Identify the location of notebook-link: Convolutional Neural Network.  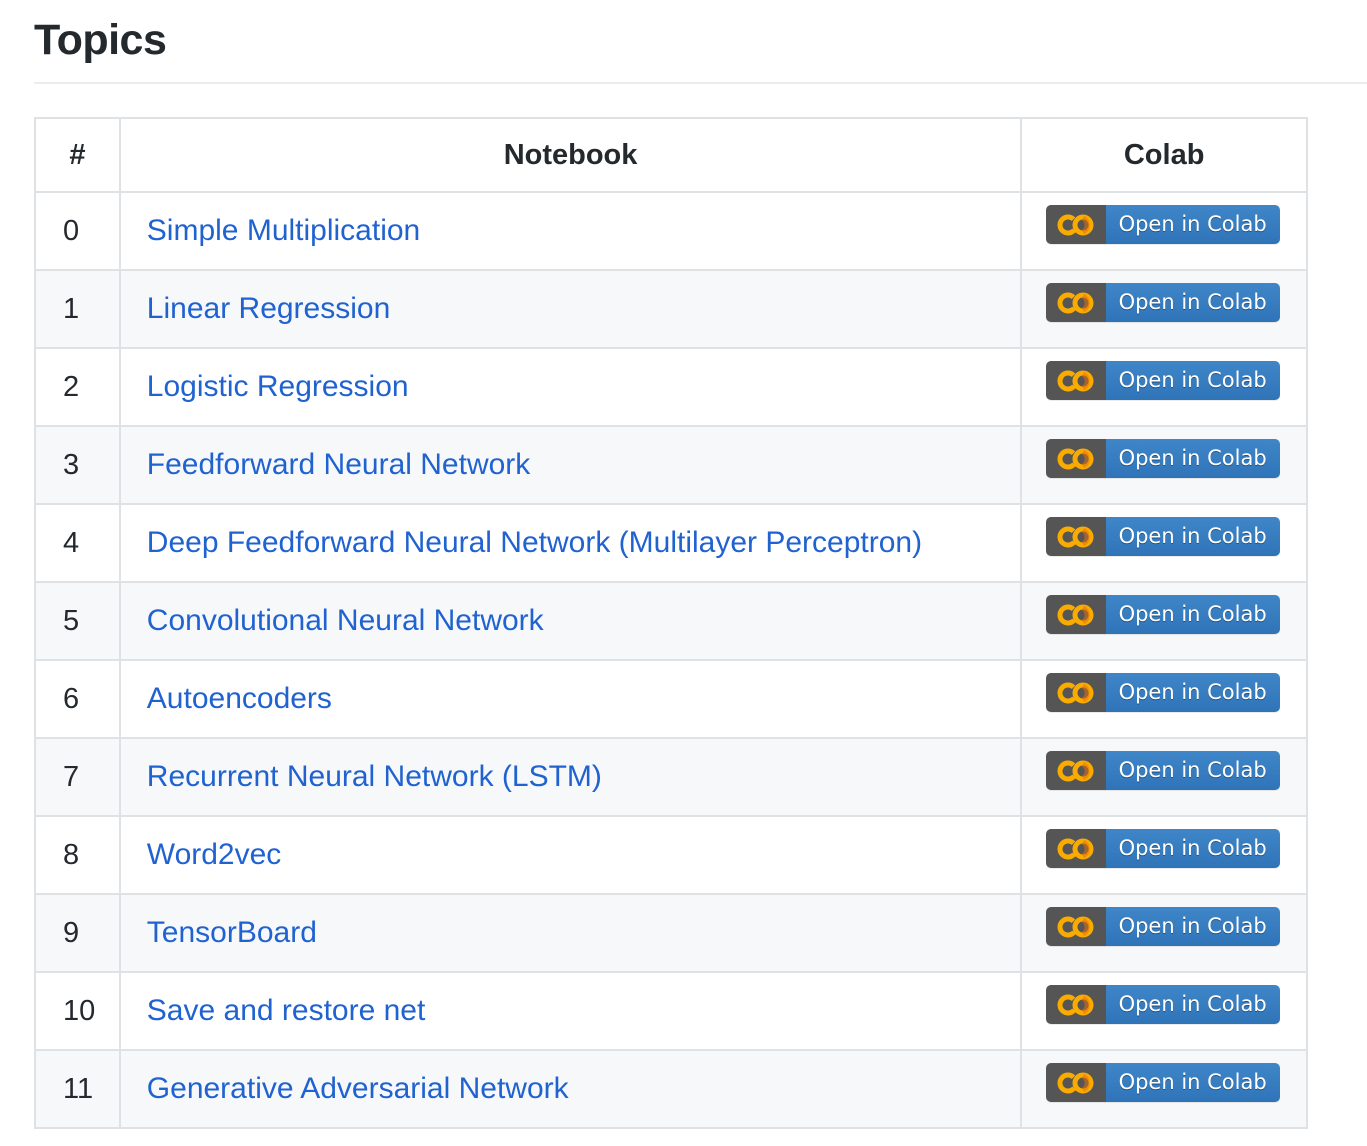
(345, 620).